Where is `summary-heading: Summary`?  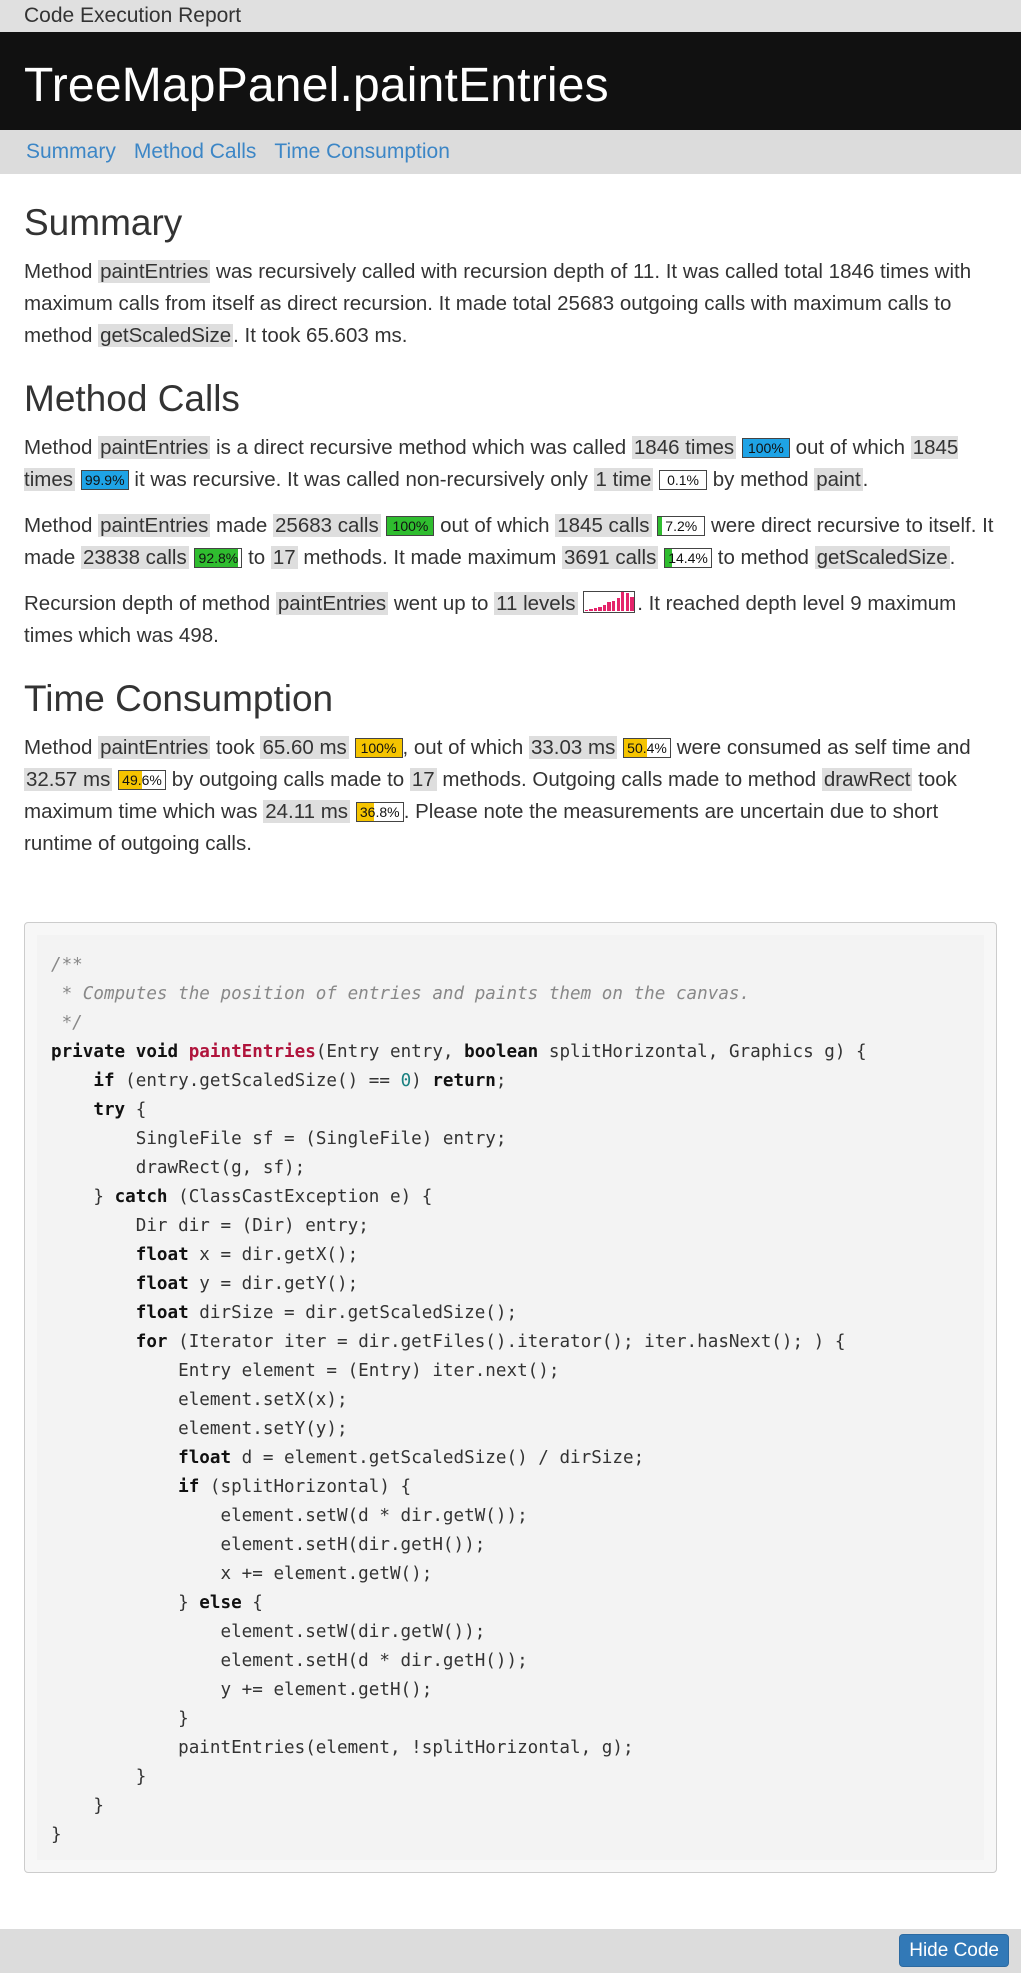
summary-heading: Summary is located at coordinates (103, 222).